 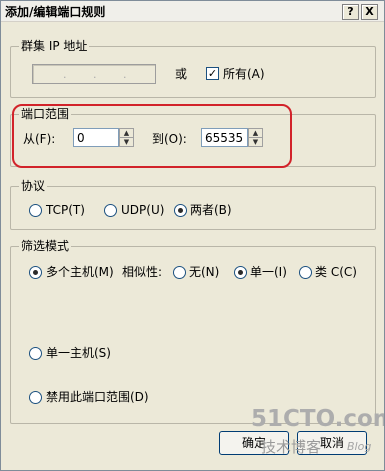 What do you see at coordinates (268, 272) in the screenshot?
I see `affinity-single-label: 单一(I)` at bounding box center [268, 272].